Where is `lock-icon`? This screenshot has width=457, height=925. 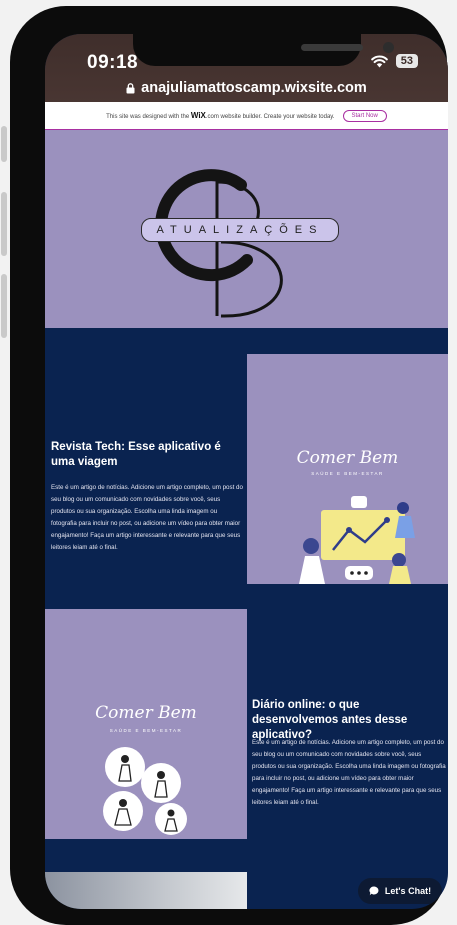
lock-icon is located at coordinates (130, 87).